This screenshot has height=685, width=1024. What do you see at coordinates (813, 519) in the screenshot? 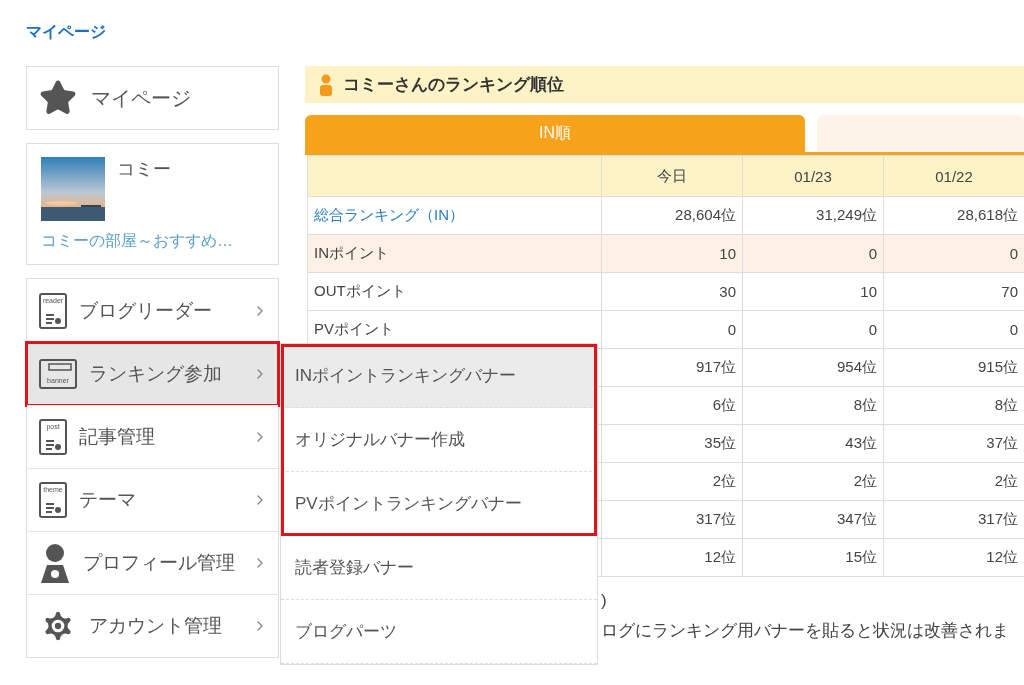
I see `table-cell: 347位` at bounding box center [813, 519].